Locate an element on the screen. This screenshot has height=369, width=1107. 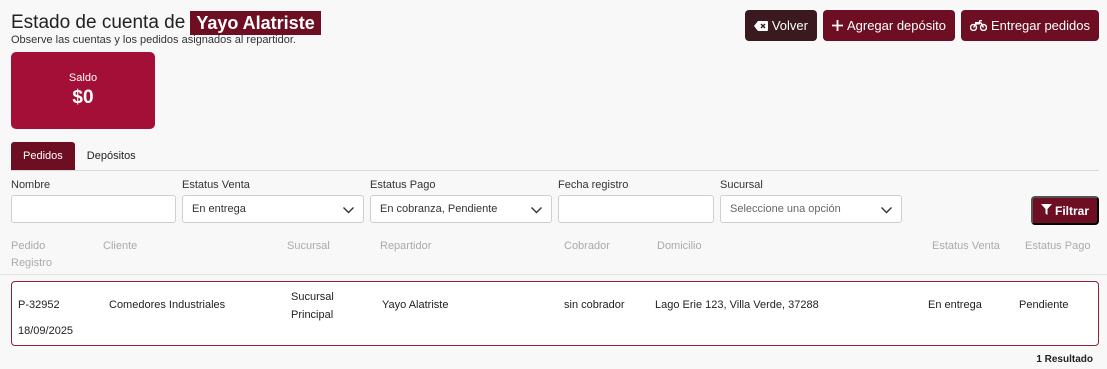
balance-card: Saldo $0 is located at coordinates (83, 90).